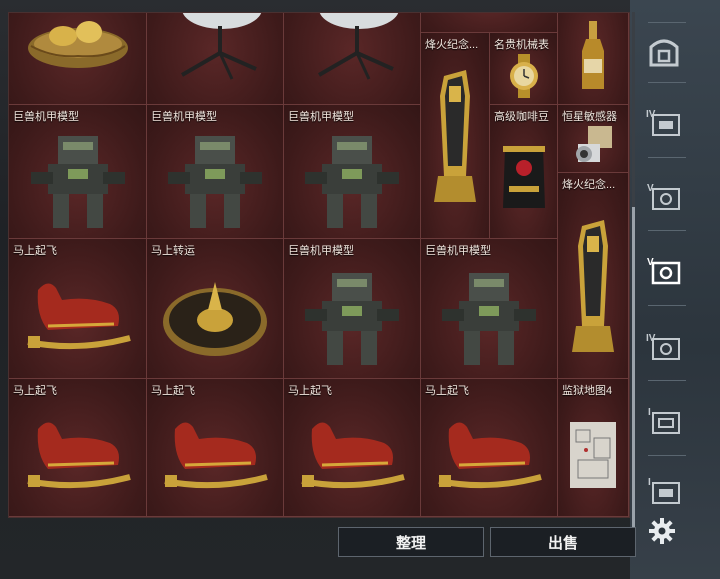  Describe the element at coordinates (523, 176) in the screenshot. I see `coffee-bean-bag-image` at that location.